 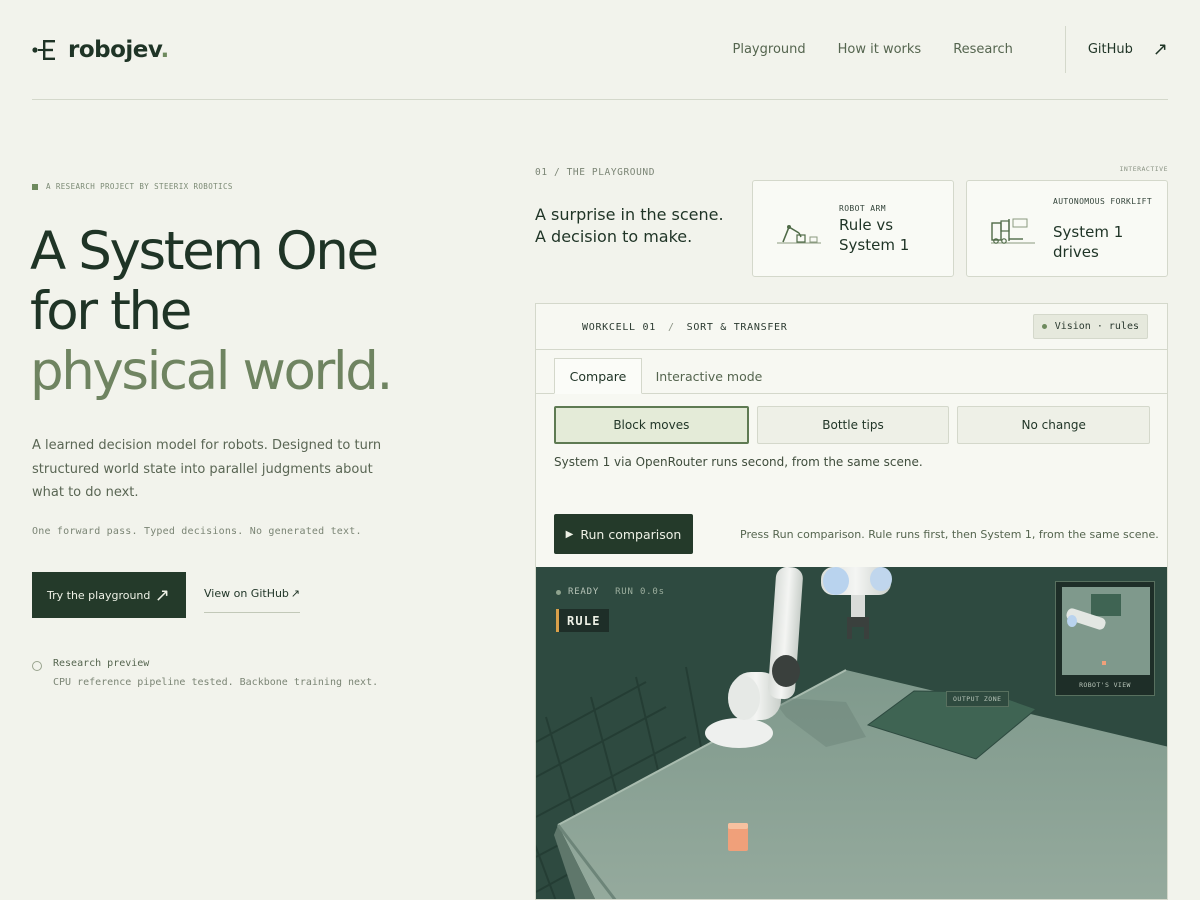 What do you see at coordinates (558, 592) in the screenshot?
I see `status-dot-icon` at bounding box center [558, 592].